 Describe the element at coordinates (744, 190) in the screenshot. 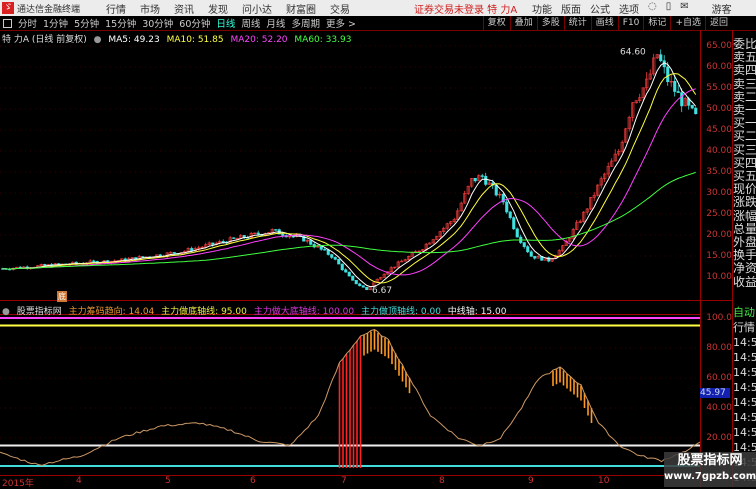

I see `quote-label: 现价` at that location.